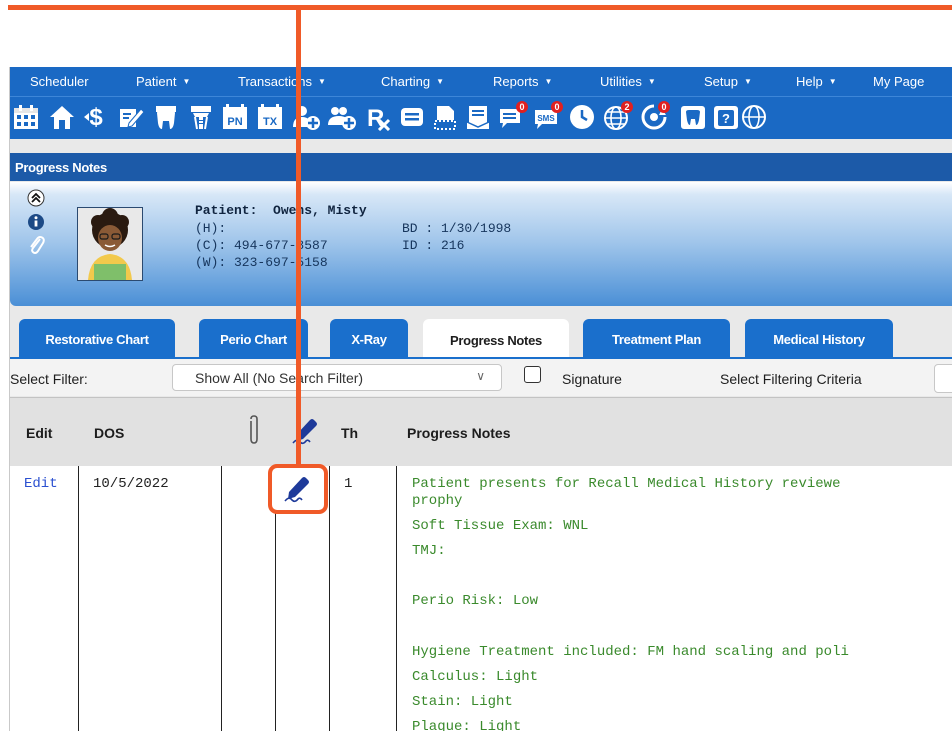 The image size is (952, 731). Describe the element at coordinates (816, 81) in the screenshot. I see `menu-help: Help ▼` at that location.